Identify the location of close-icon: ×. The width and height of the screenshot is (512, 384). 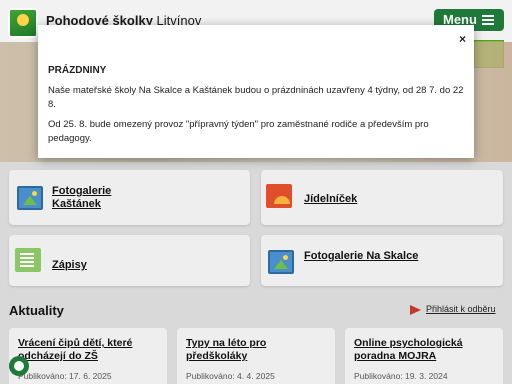
(462, 39).